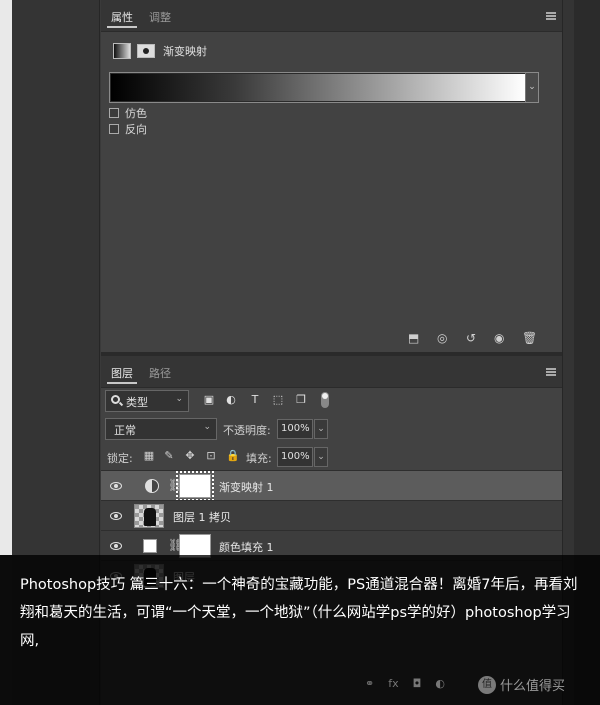  What do you see at coordinates (137, 402) in the screenshot?
I see `filter-kind-label: 类型` at bounding box center [137, 402].